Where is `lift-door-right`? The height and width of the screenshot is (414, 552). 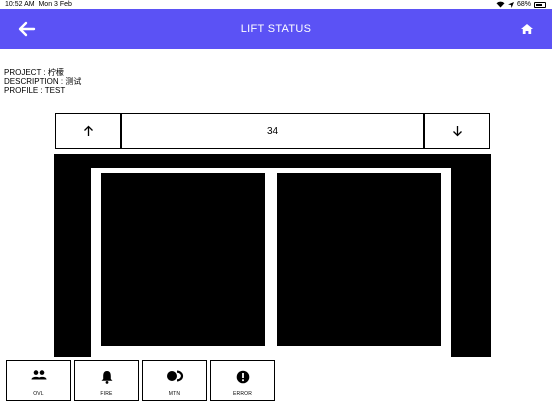
lift-door-right is located at coordinates (359, 259).